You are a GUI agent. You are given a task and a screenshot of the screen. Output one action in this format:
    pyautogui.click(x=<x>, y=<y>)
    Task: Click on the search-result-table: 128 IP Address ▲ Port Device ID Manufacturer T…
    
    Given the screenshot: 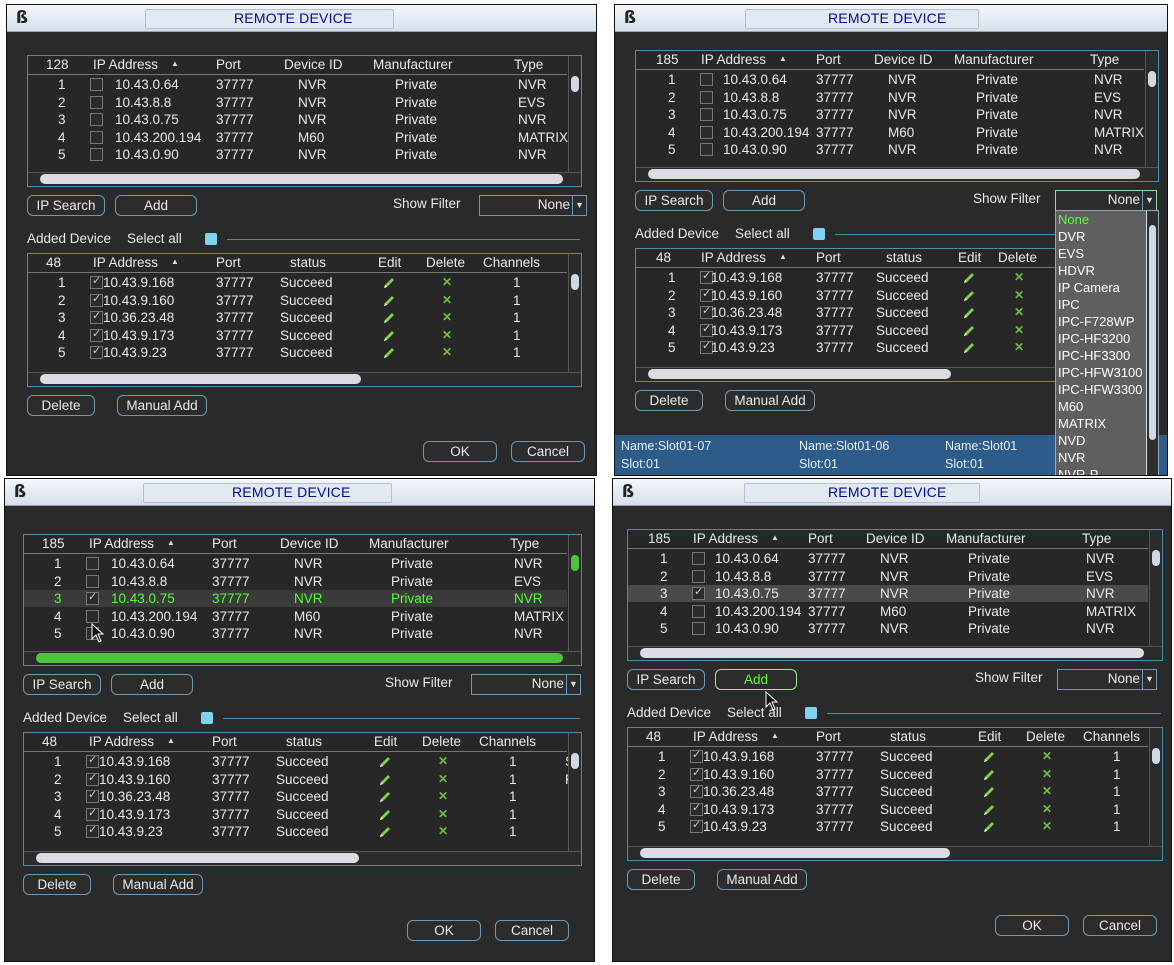 What is the action you would take?
    pyautogui.click(x=304, y=121)
    